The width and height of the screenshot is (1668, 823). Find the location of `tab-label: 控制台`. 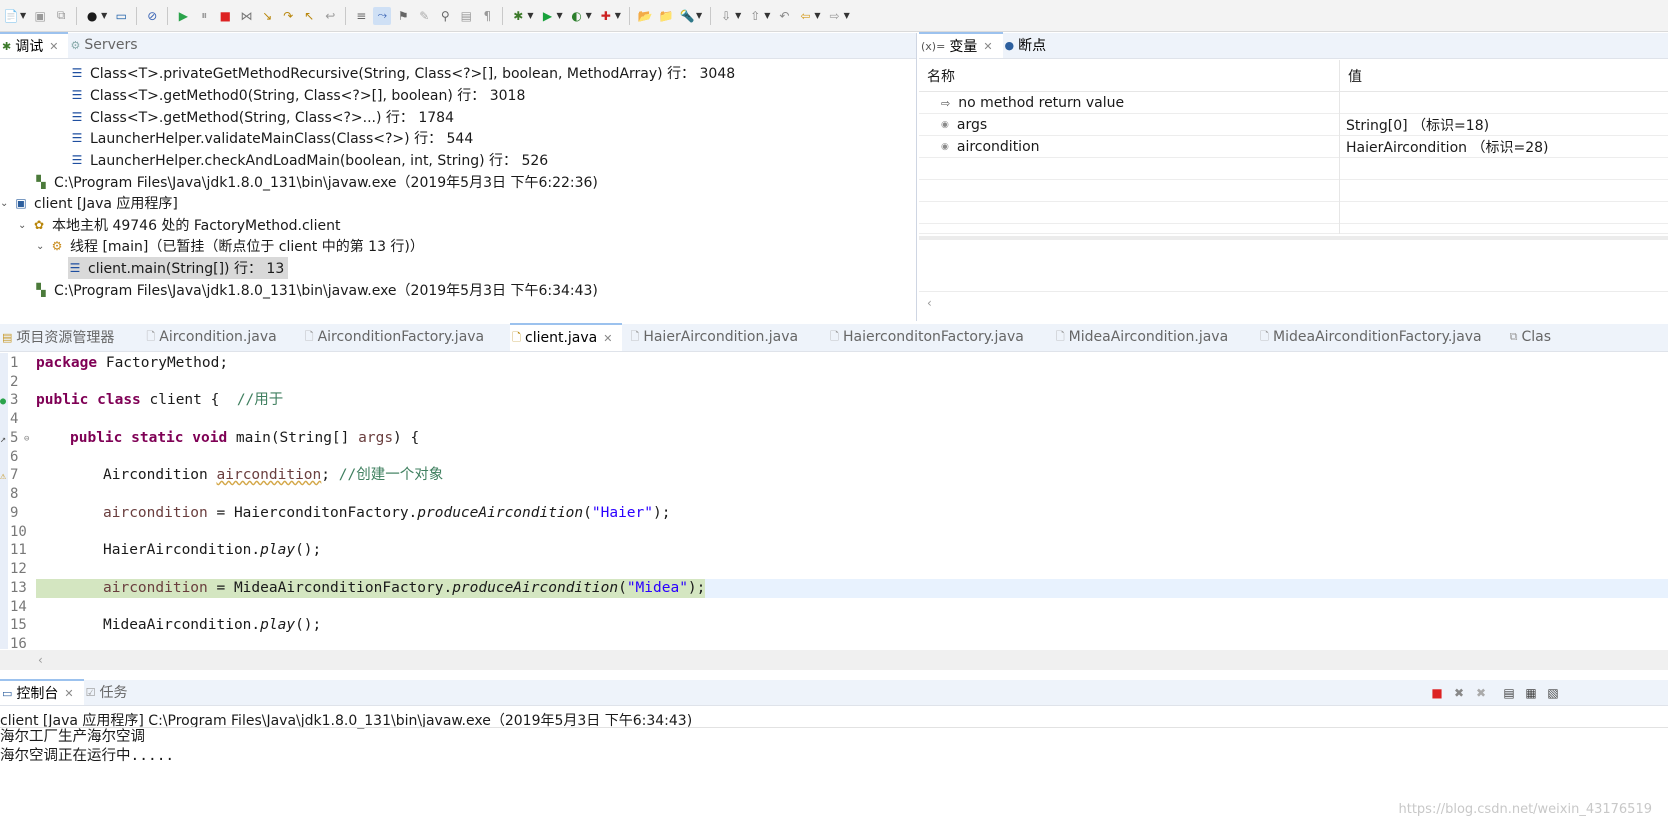

tab-label: 控制台 is located at coordinates (37, 694).